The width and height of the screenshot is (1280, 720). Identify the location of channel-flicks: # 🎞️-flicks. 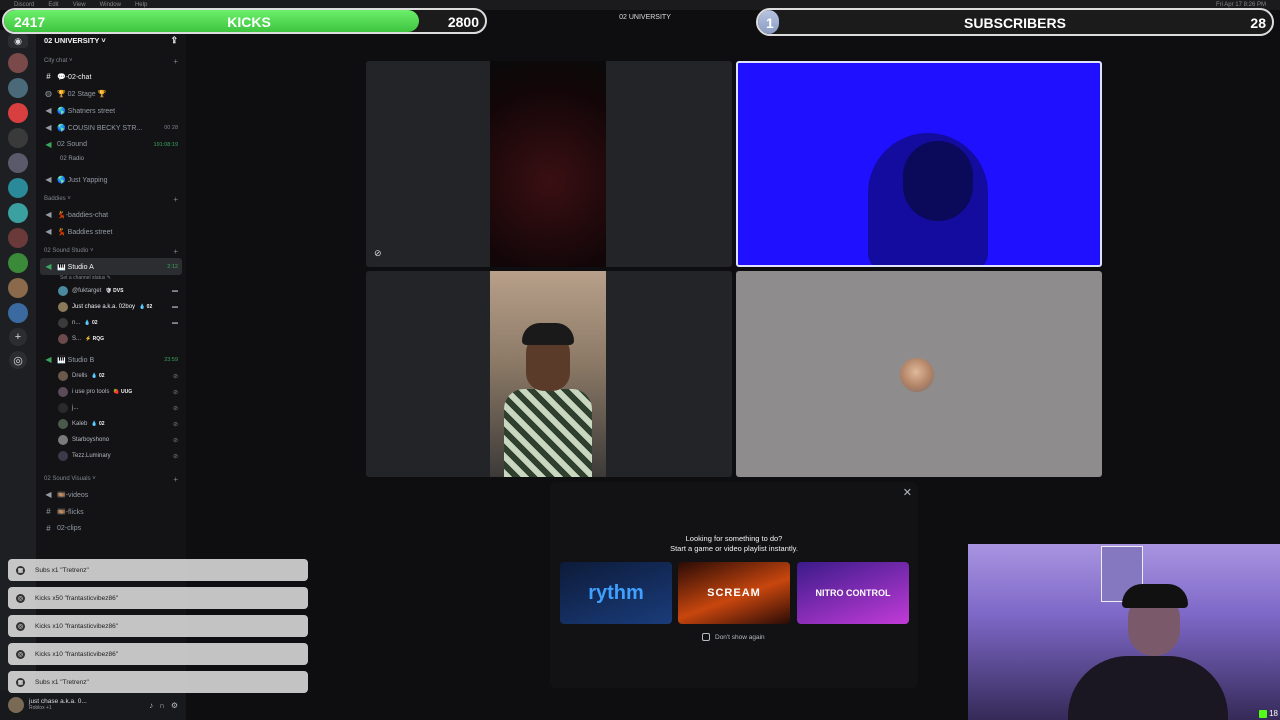
(111, 511).